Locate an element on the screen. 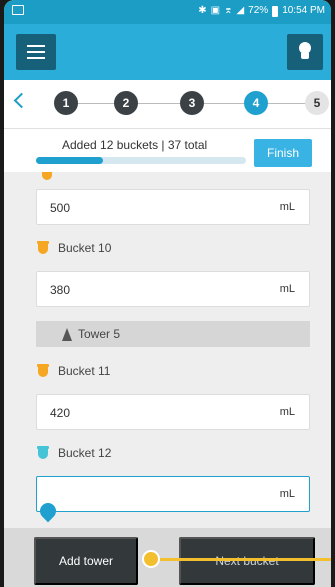 The height and width of the screenshot is (587, 335). bucket-label-10: Bucket 10 is located at coordinates (74, 248).